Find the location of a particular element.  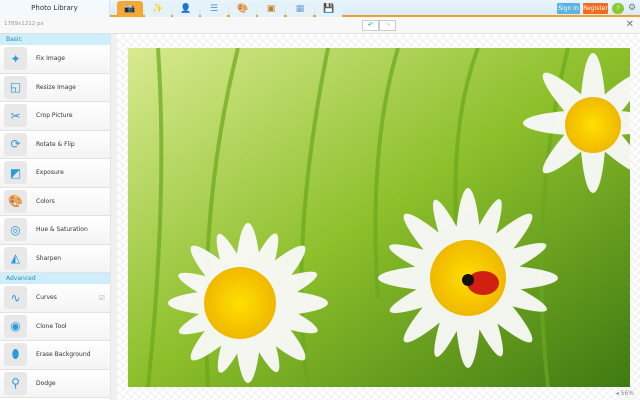

image-dimensions: 1789x1212 px is located at coordinates (24, 24).